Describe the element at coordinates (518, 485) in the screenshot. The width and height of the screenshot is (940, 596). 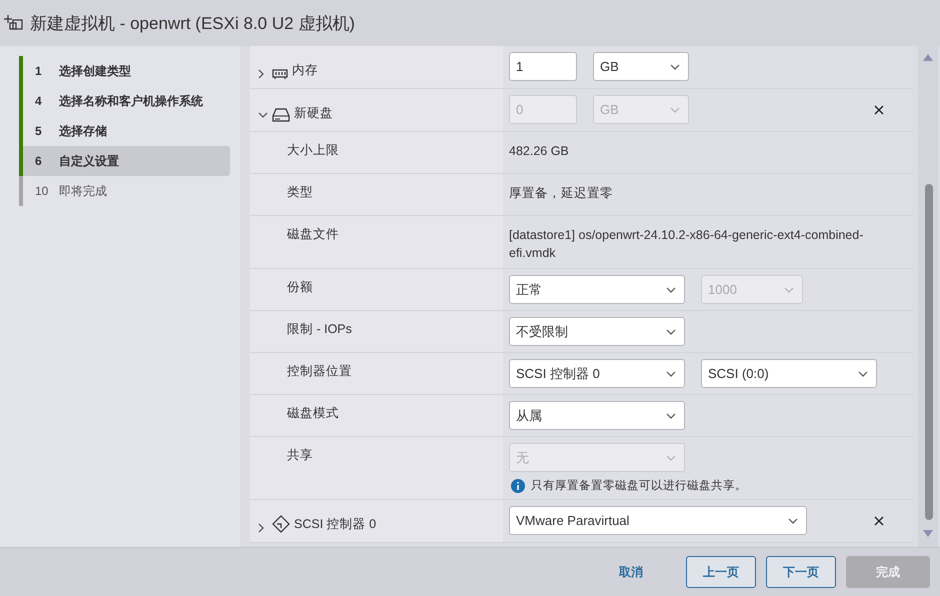
I see `info-icon` at that location.